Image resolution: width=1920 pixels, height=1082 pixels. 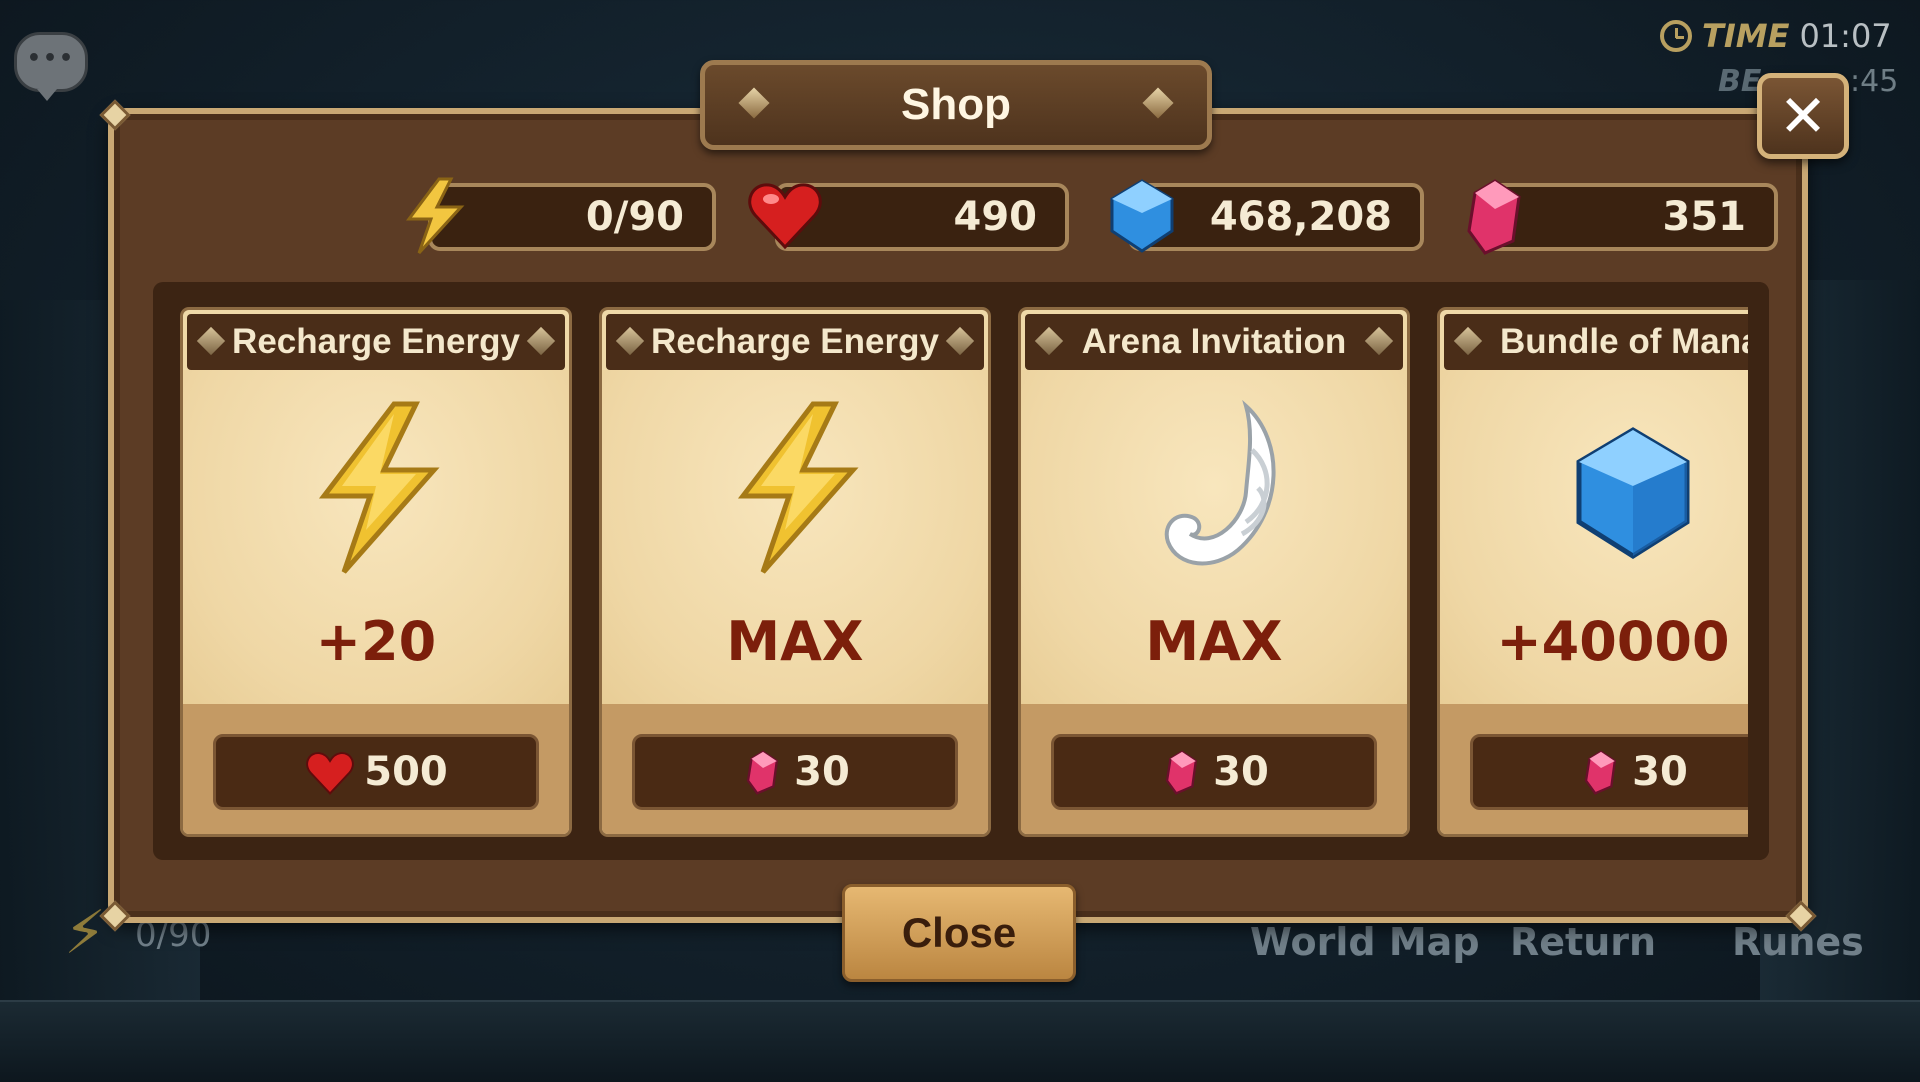 What do you see at coordinates (1758, 571) in the screenshot?
I see `list-clip-edge` at bounding box center [1758, 571].